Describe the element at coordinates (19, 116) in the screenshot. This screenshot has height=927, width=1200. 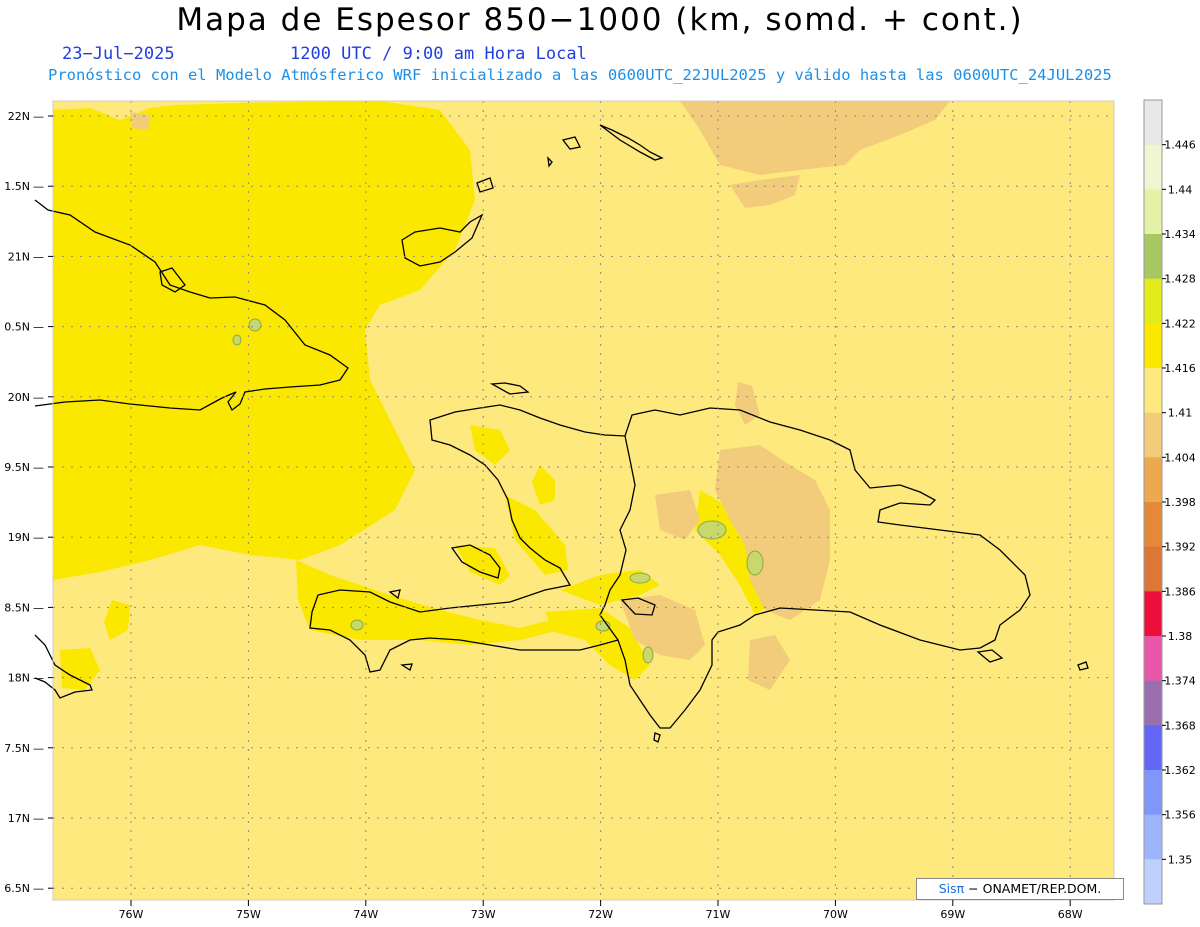
I see `lat-label: 22N` at that location.